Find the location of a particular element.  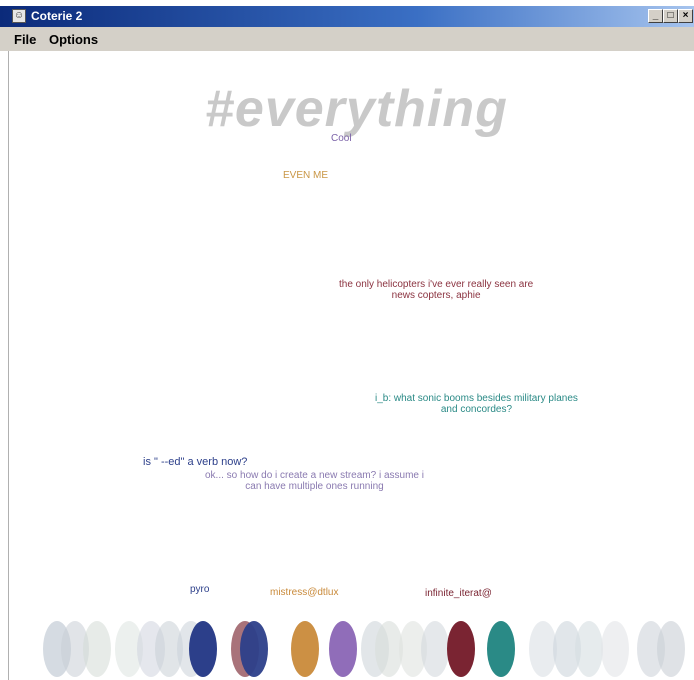

close-button: × is located at coordinates (685, 16).